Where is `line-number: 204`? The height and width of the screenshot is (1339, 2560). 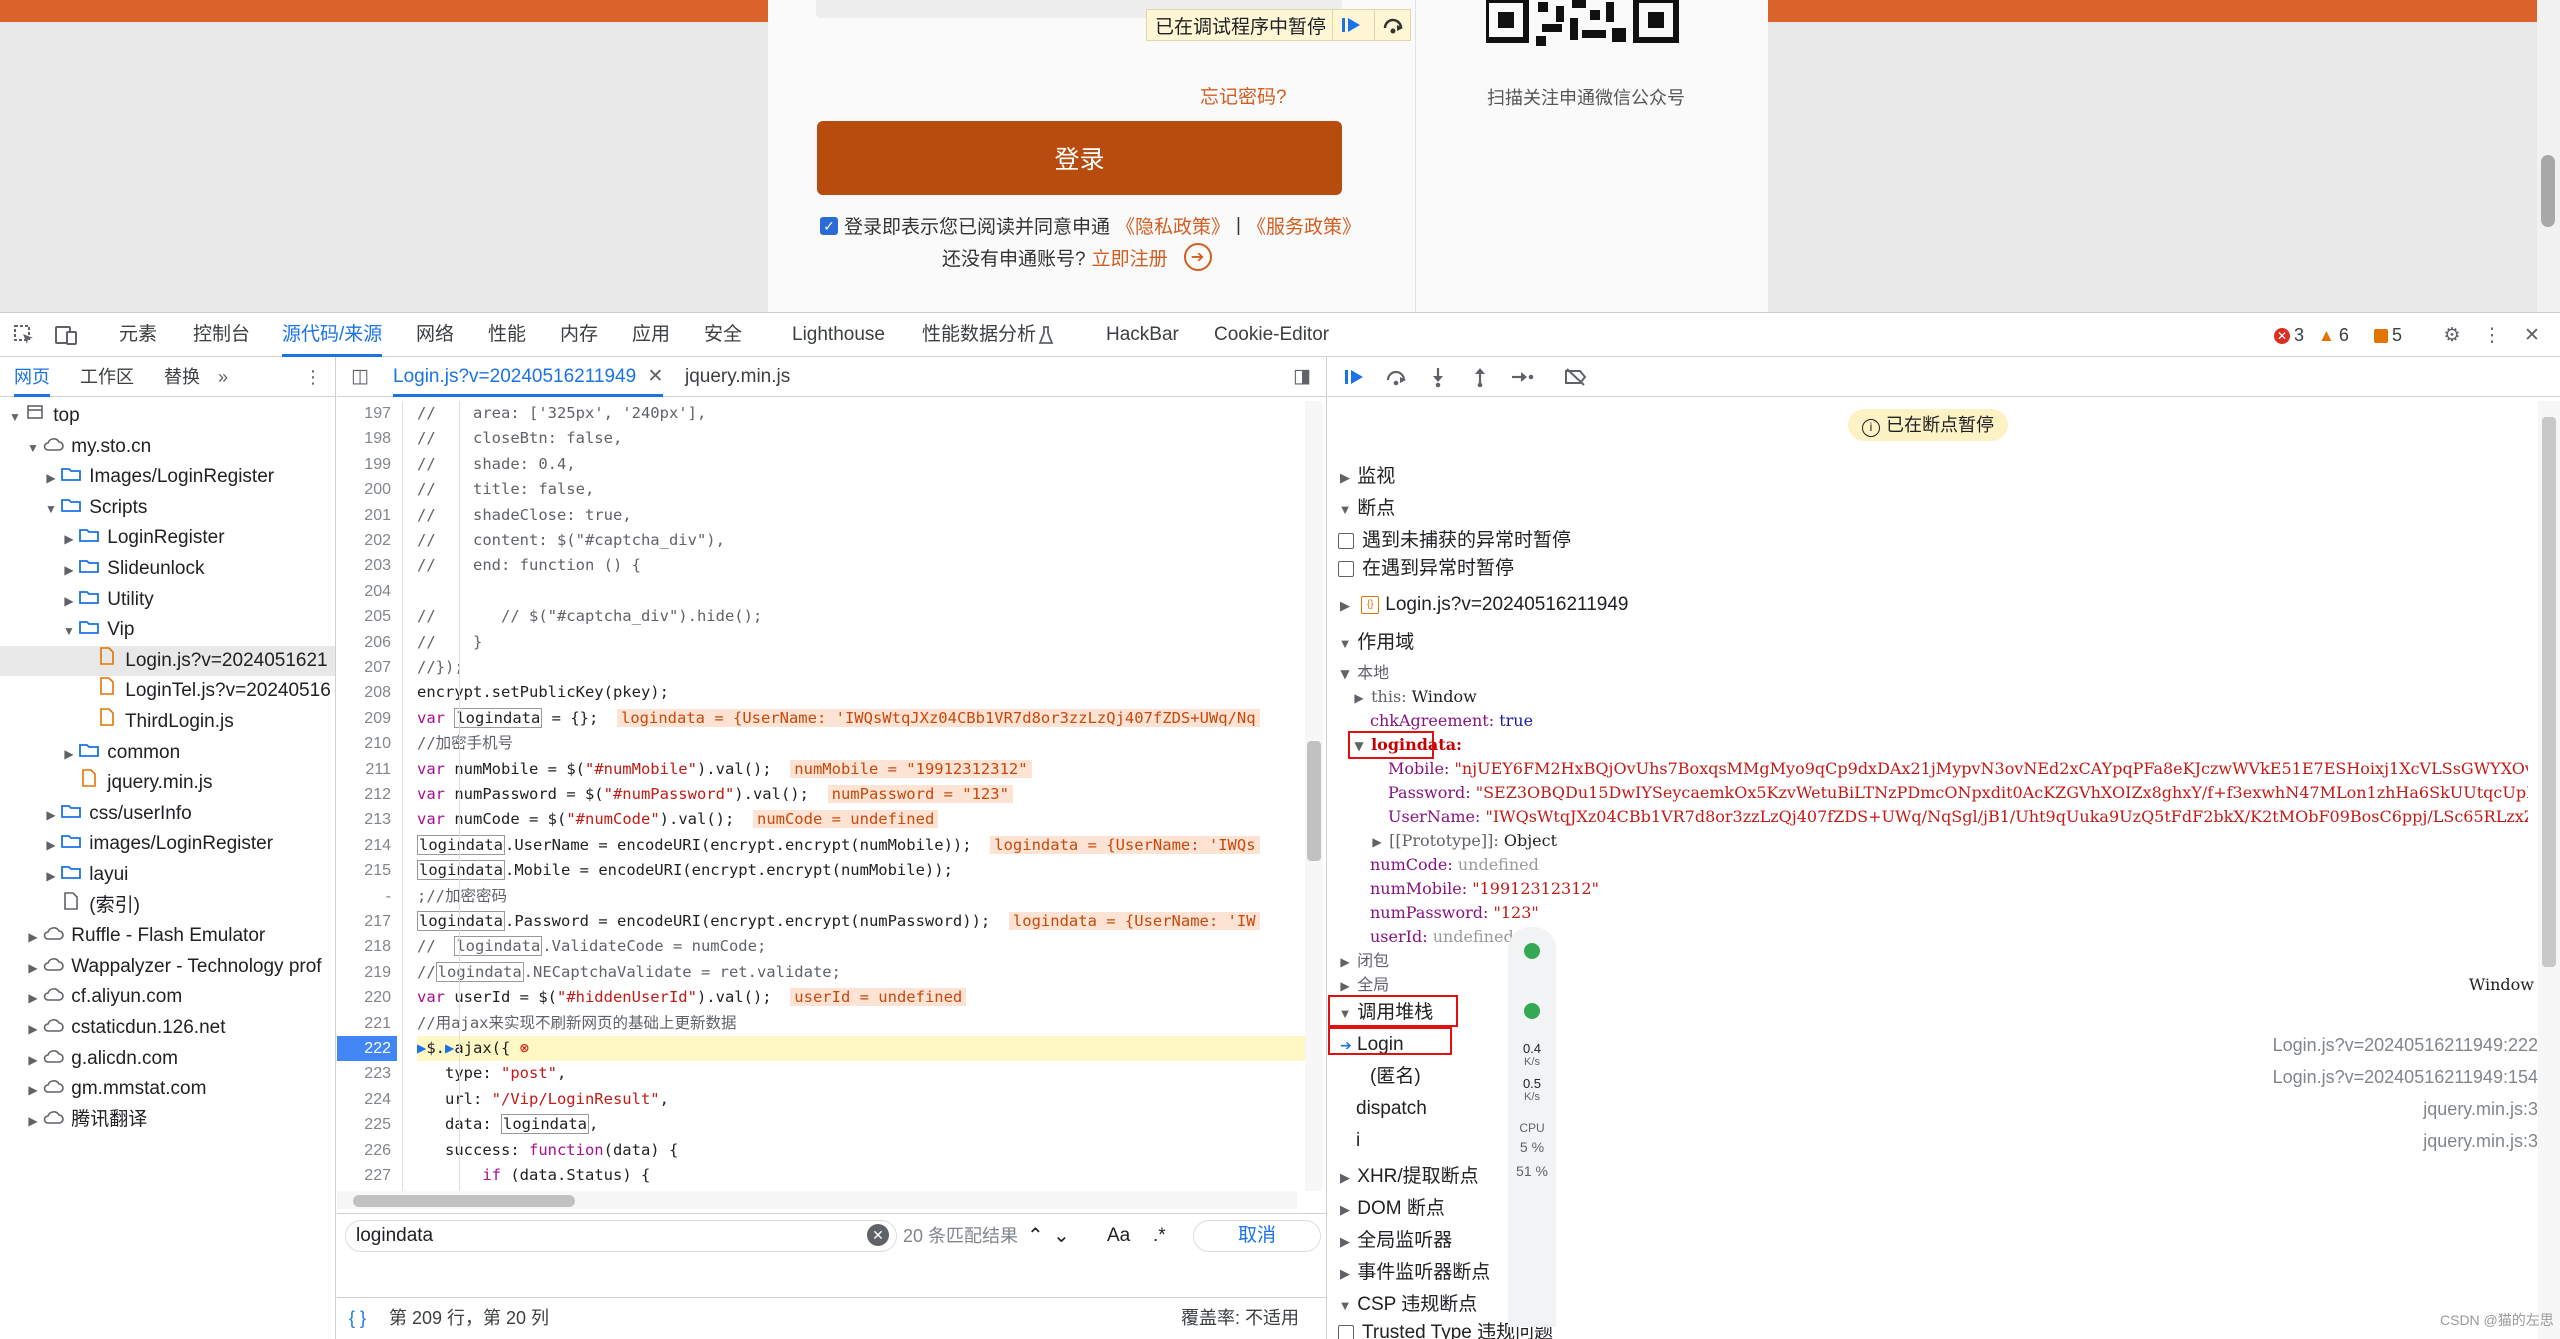 line-number: 204 is located at coordinates (367, 591).